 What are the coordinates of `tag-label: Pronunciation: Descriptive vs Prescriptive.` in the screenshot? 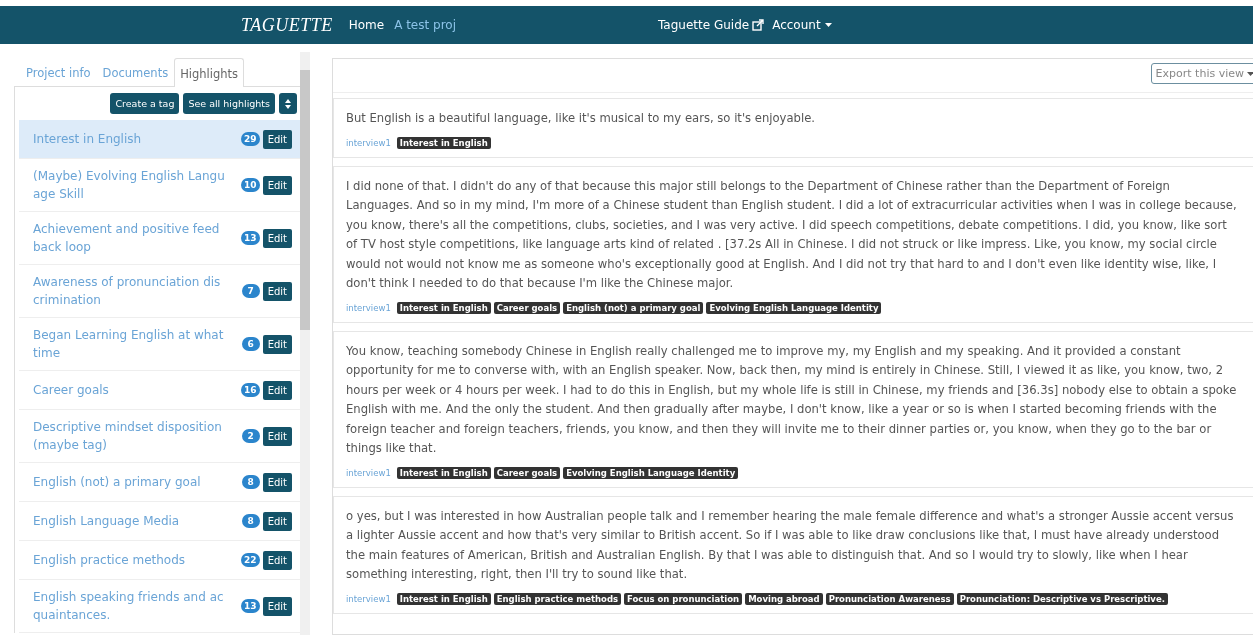 It's located at (1062, 598).